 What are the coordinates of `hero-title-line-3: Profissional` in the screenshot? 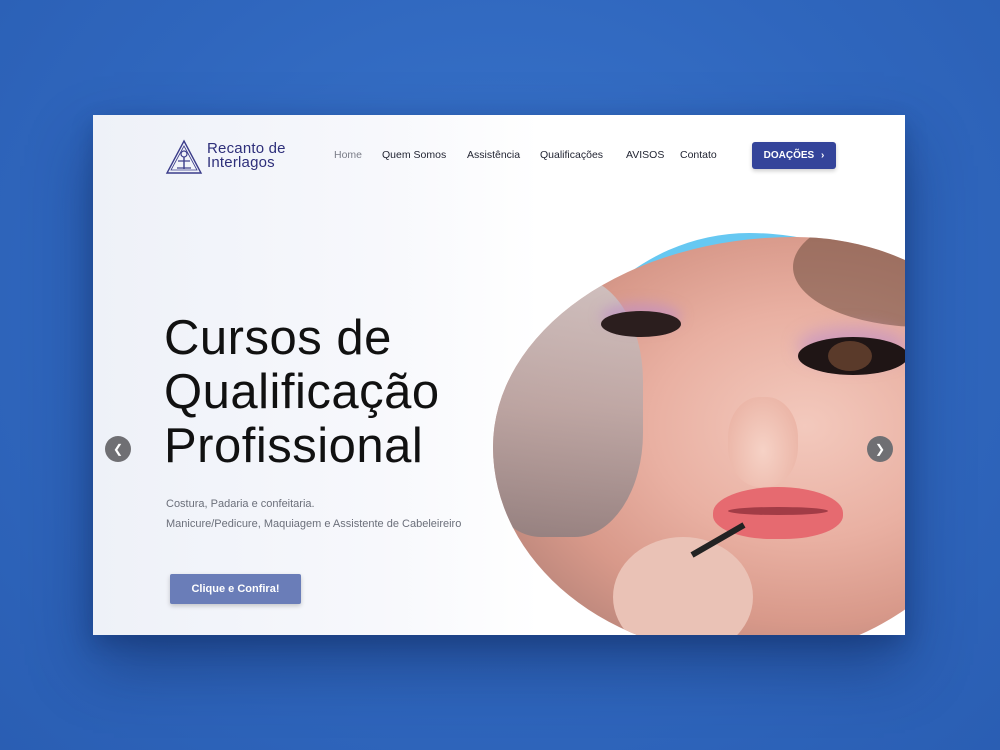 It's located at (294, 446).